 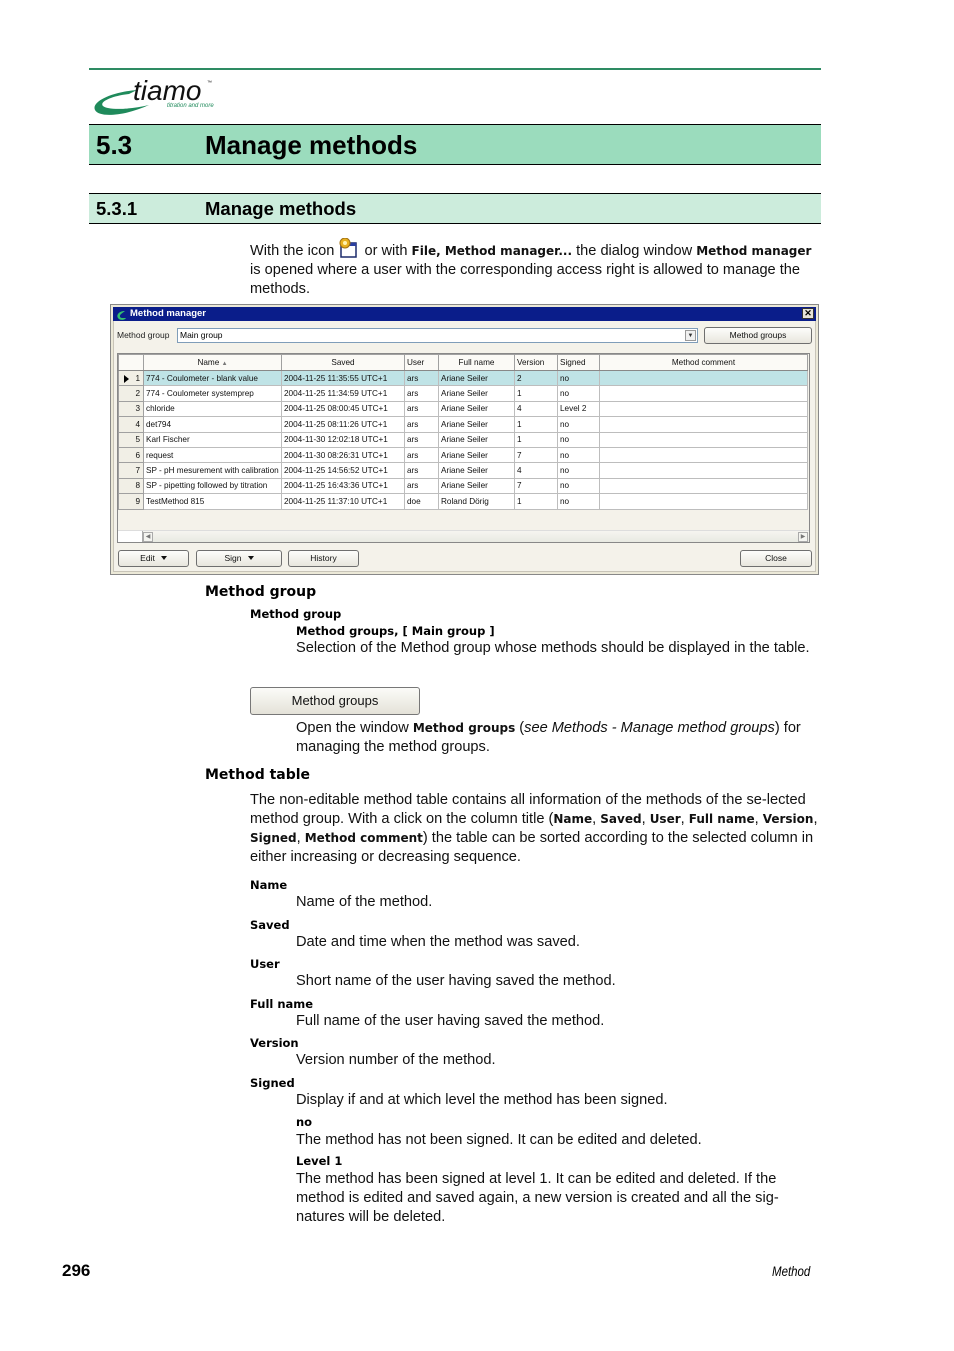 What do you see at coordinates (212, 393) in the screenshot?
I see `cell-name: 774 - Coulometer systemprep` at bounding box center [212, 393].